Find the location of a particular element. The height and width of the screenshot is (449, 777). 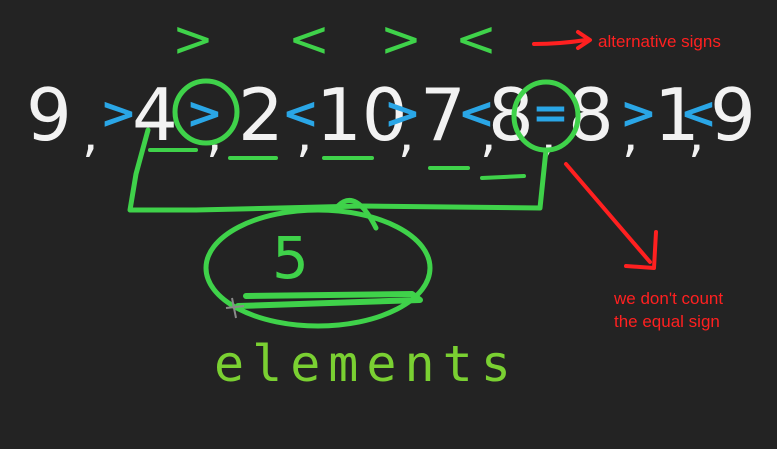

note-equal-sign-line1: we don't count is located at coordinates (669, 298).